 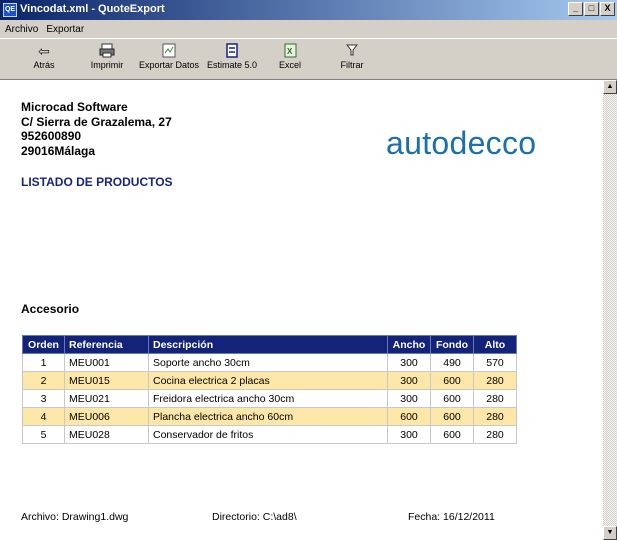 I want to click on maximize-button: □, so click(x=591, y=9).